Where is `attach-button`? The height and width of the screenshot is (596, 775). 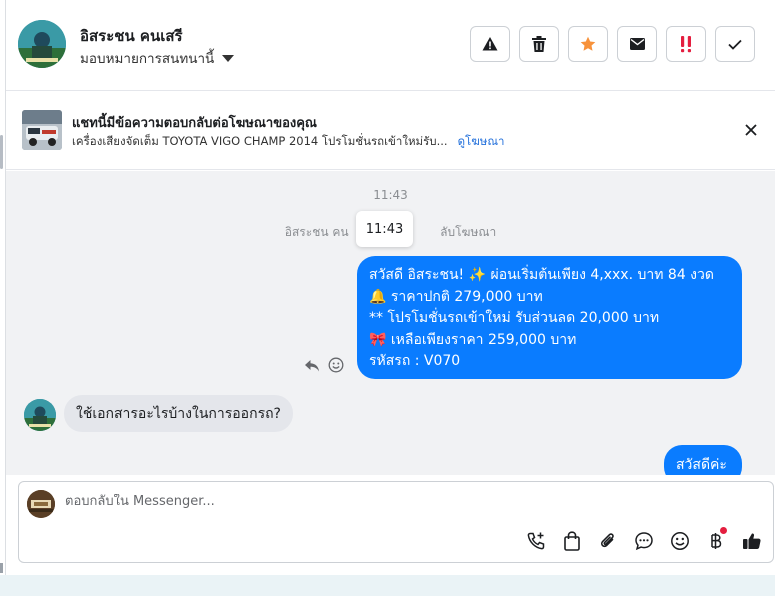
attach-button is located at coordinates (607, 540).